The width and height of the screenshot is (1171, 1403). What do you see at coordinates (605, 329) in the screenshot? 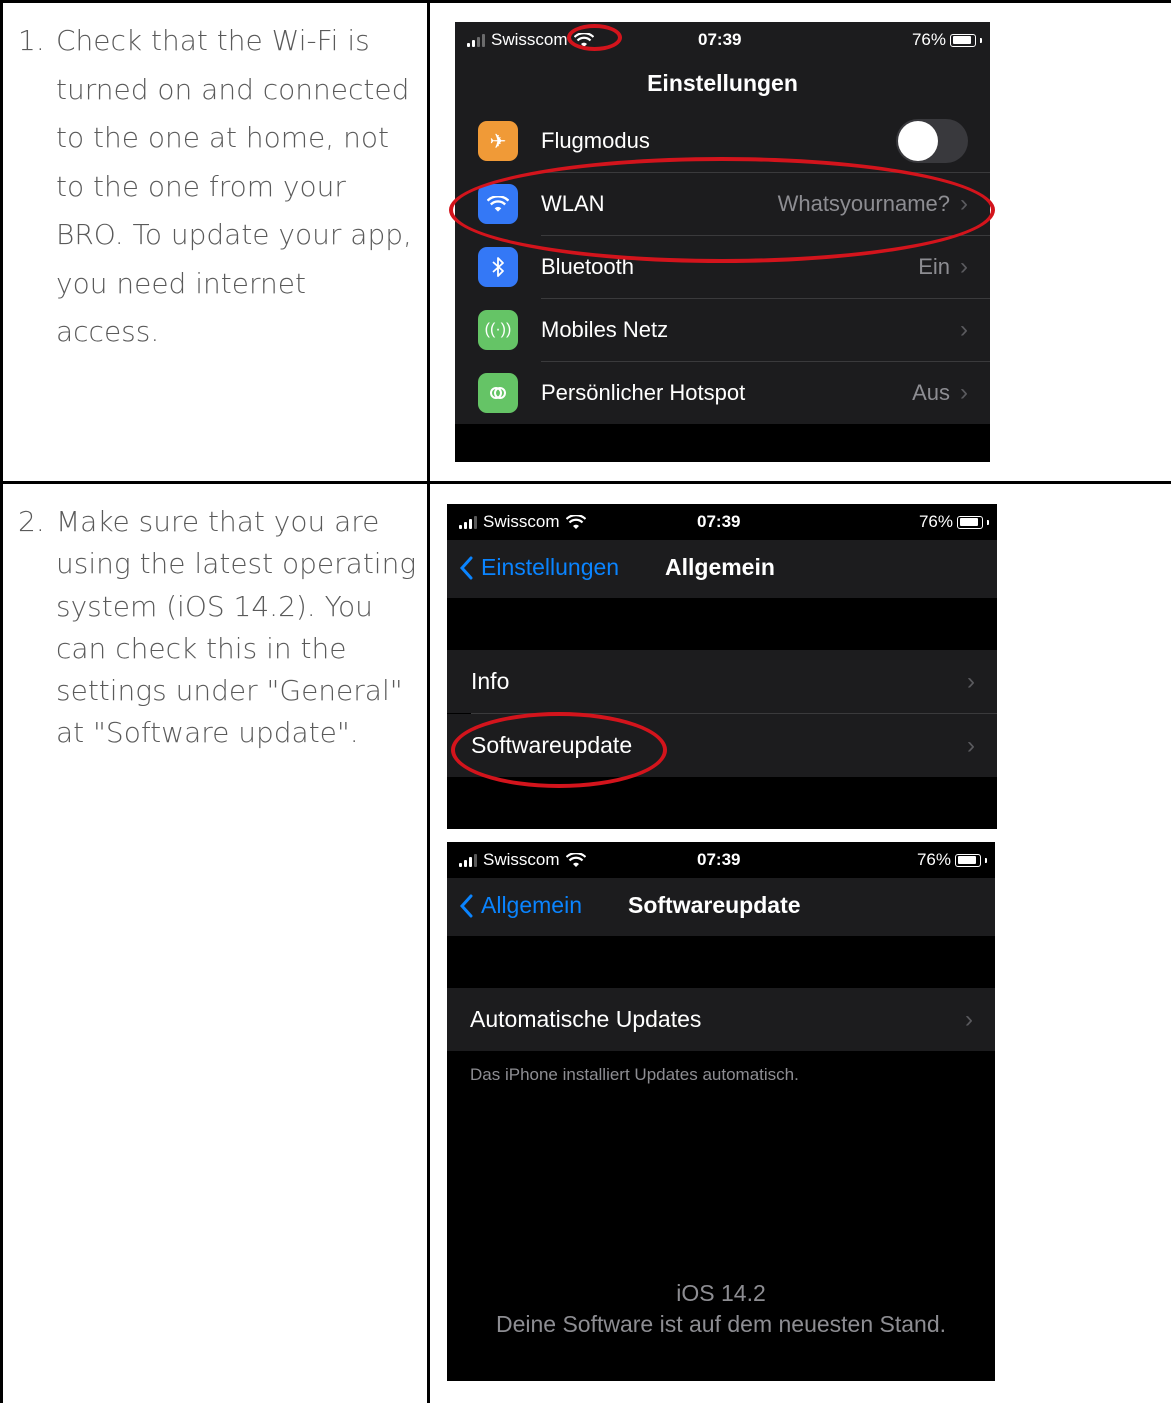
I see `row-label: Mobiles Netz` at bounding box center [605, 329].